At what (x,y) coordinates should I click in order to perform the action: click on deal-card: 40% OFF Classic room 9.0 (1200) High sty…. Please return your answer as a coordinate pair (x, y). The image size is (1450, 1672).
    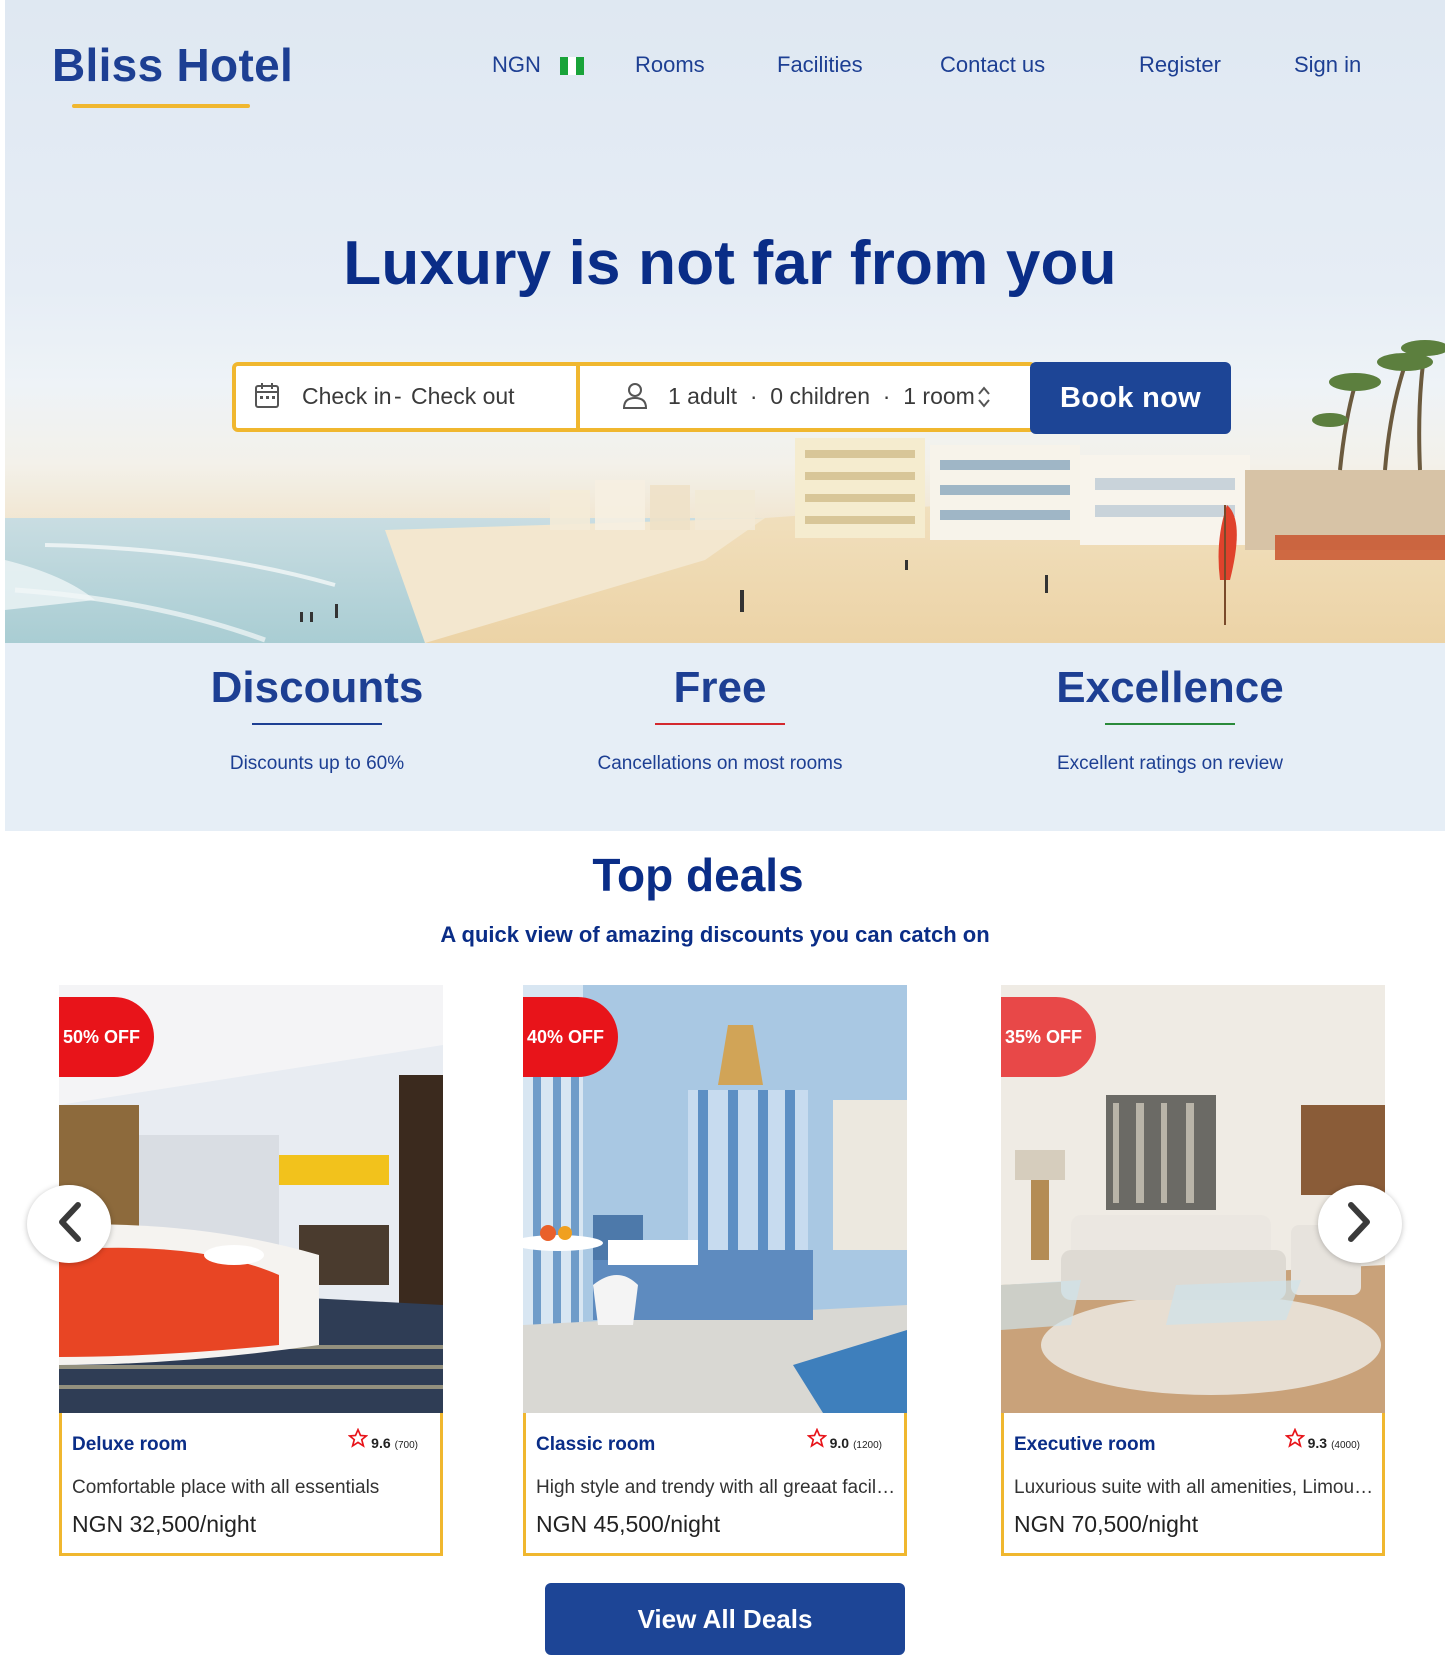
    Looking at the image, I should click on (715, 1270).